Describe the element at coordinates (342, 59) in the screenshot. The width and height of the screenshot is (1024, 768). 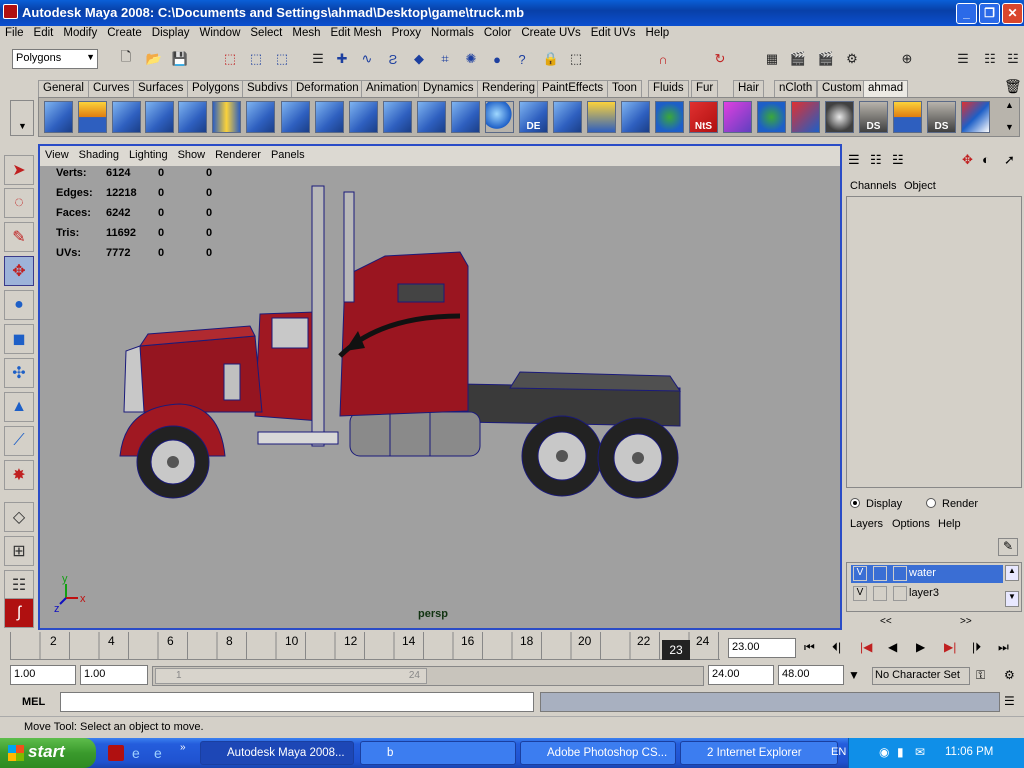
I see `snap-grid-icon: ✚` at that location.